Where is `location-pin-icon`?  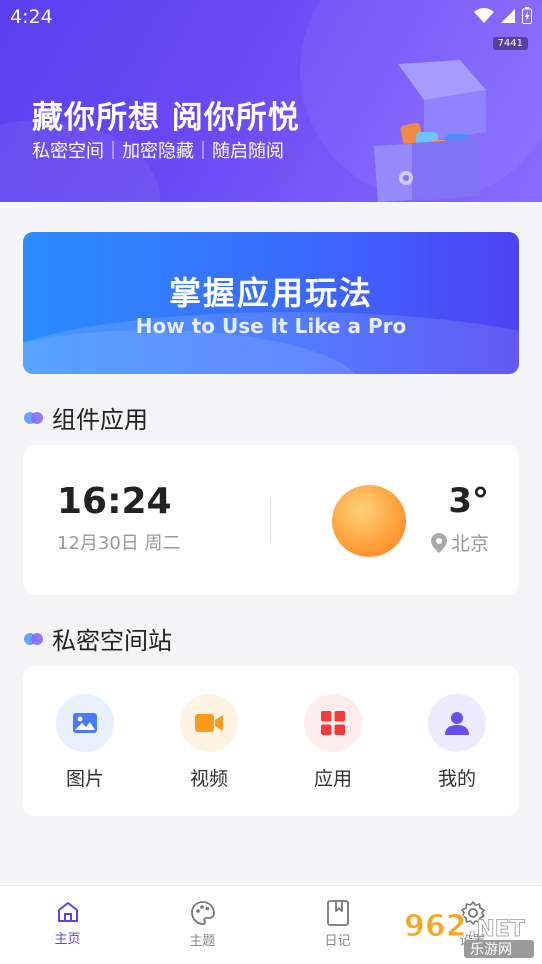
location-pin-icon is located at coordinates (438, 542).